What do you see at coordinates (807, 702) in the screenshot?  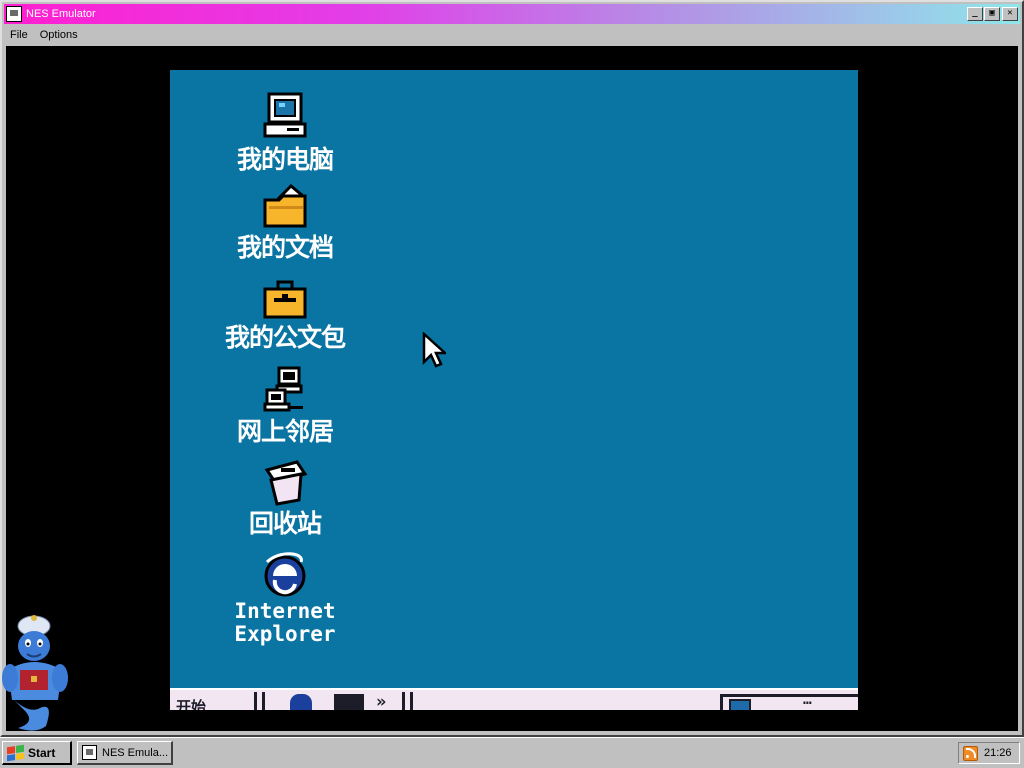 I see `nes-tray-clock-fragment: ⋯` at bounding box center [807, 702].